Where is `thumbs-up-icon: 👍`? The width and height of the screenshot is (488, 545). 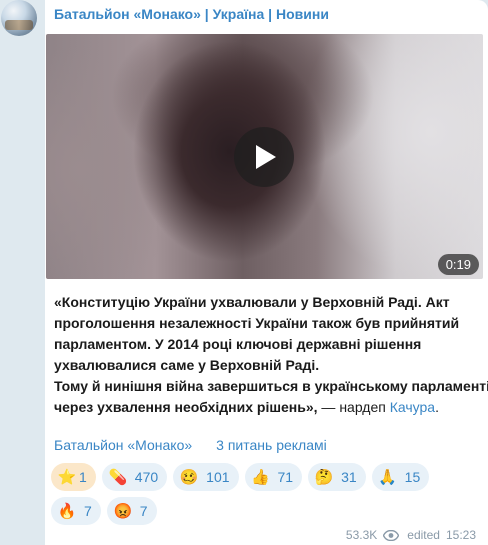 thumbs-up-icon: 👍 is located at coordinates (260, 477).